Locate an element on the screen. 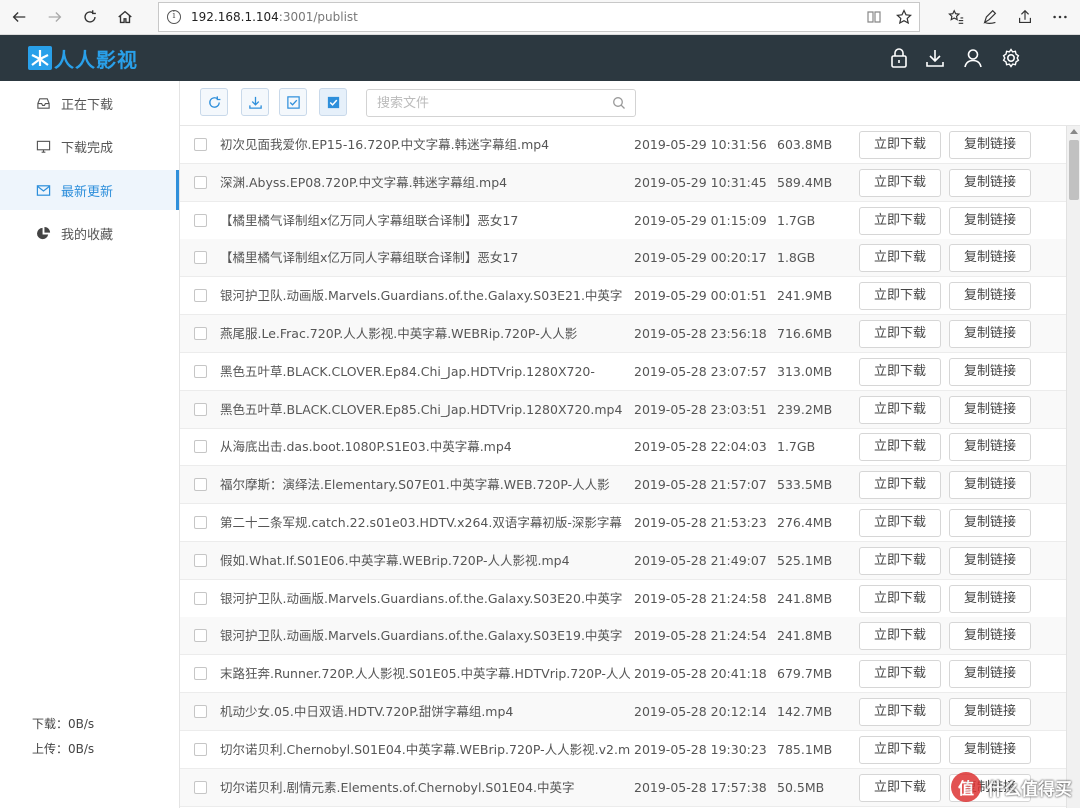  file-size: 241.9MB is located at coordinates (805, 296).